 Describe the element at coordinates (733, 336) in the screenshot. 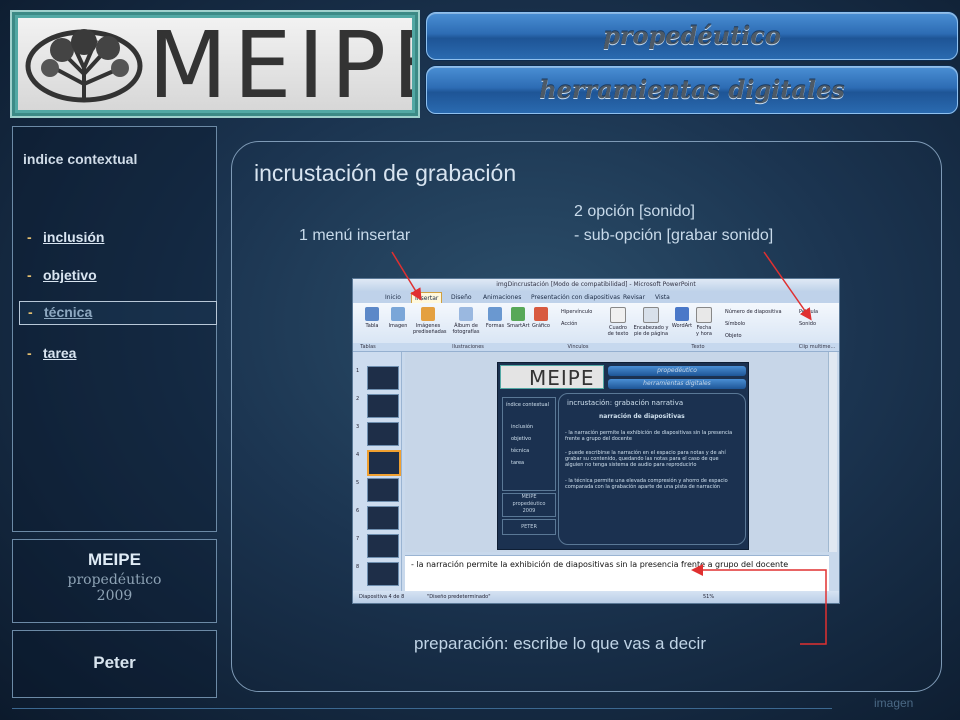

I see `ppt-btn-objeto: Objeto` at that location.